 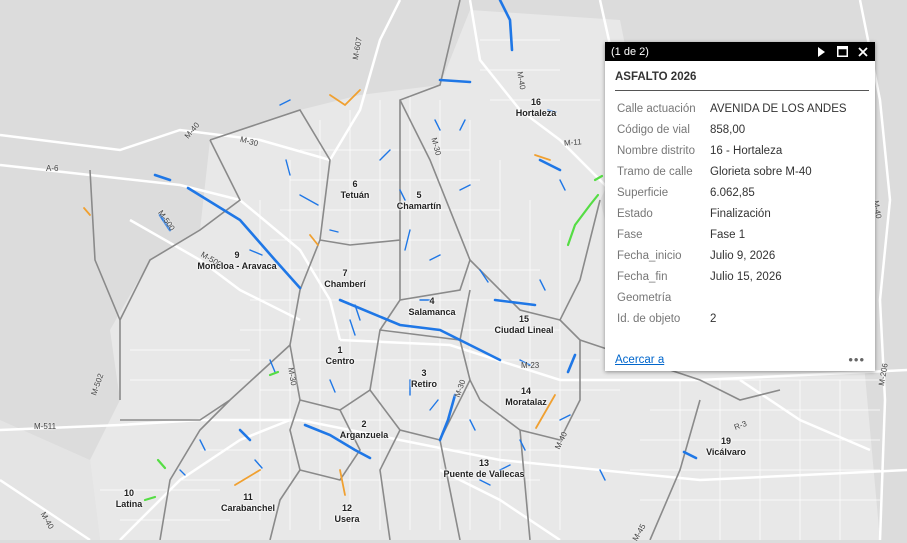 I want to click on attribute-key: Estado, so click(x=635, y=214).